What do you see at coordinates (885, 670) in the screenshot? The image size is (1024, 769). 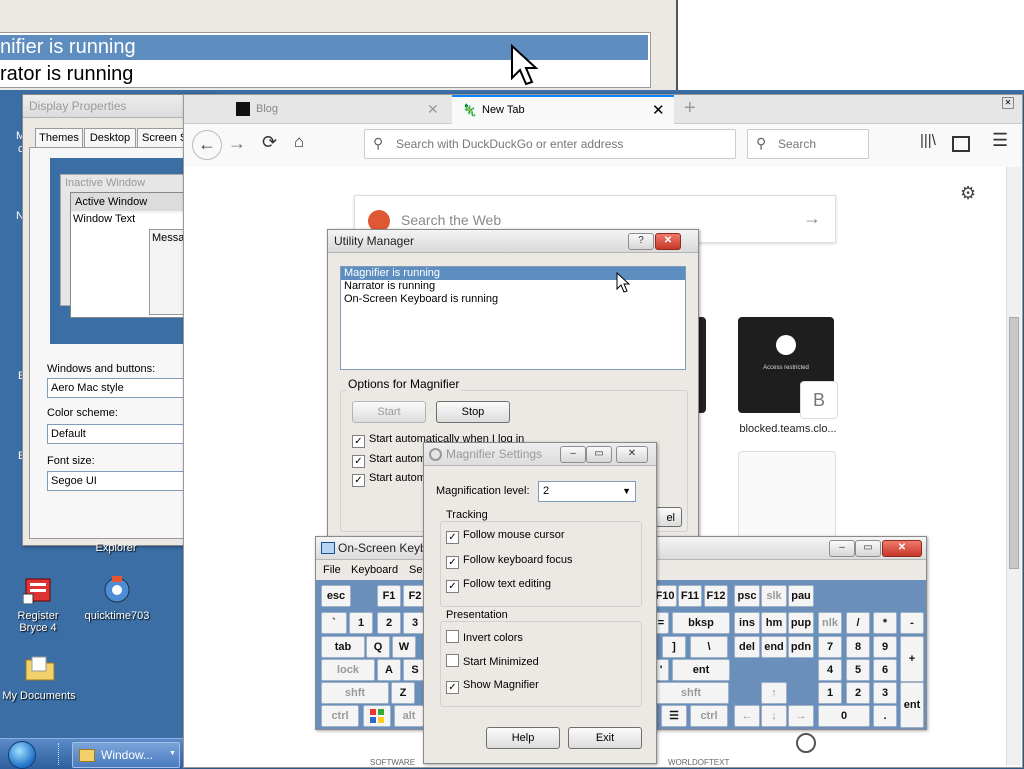 I see `key-numpad-6: 6` at bounding box center [885, 670].